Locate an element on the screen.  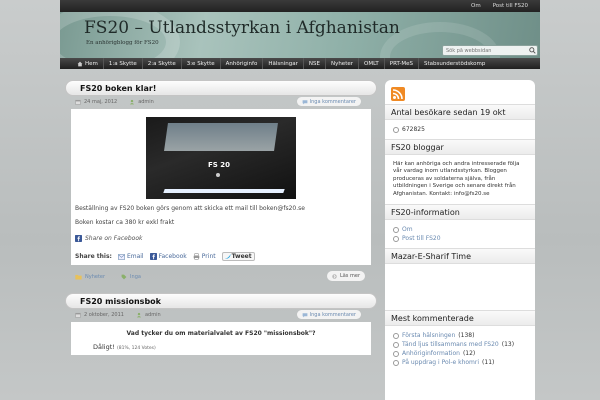
nav-item-nyheter: Nyheter is located at coordinates (342, 63).